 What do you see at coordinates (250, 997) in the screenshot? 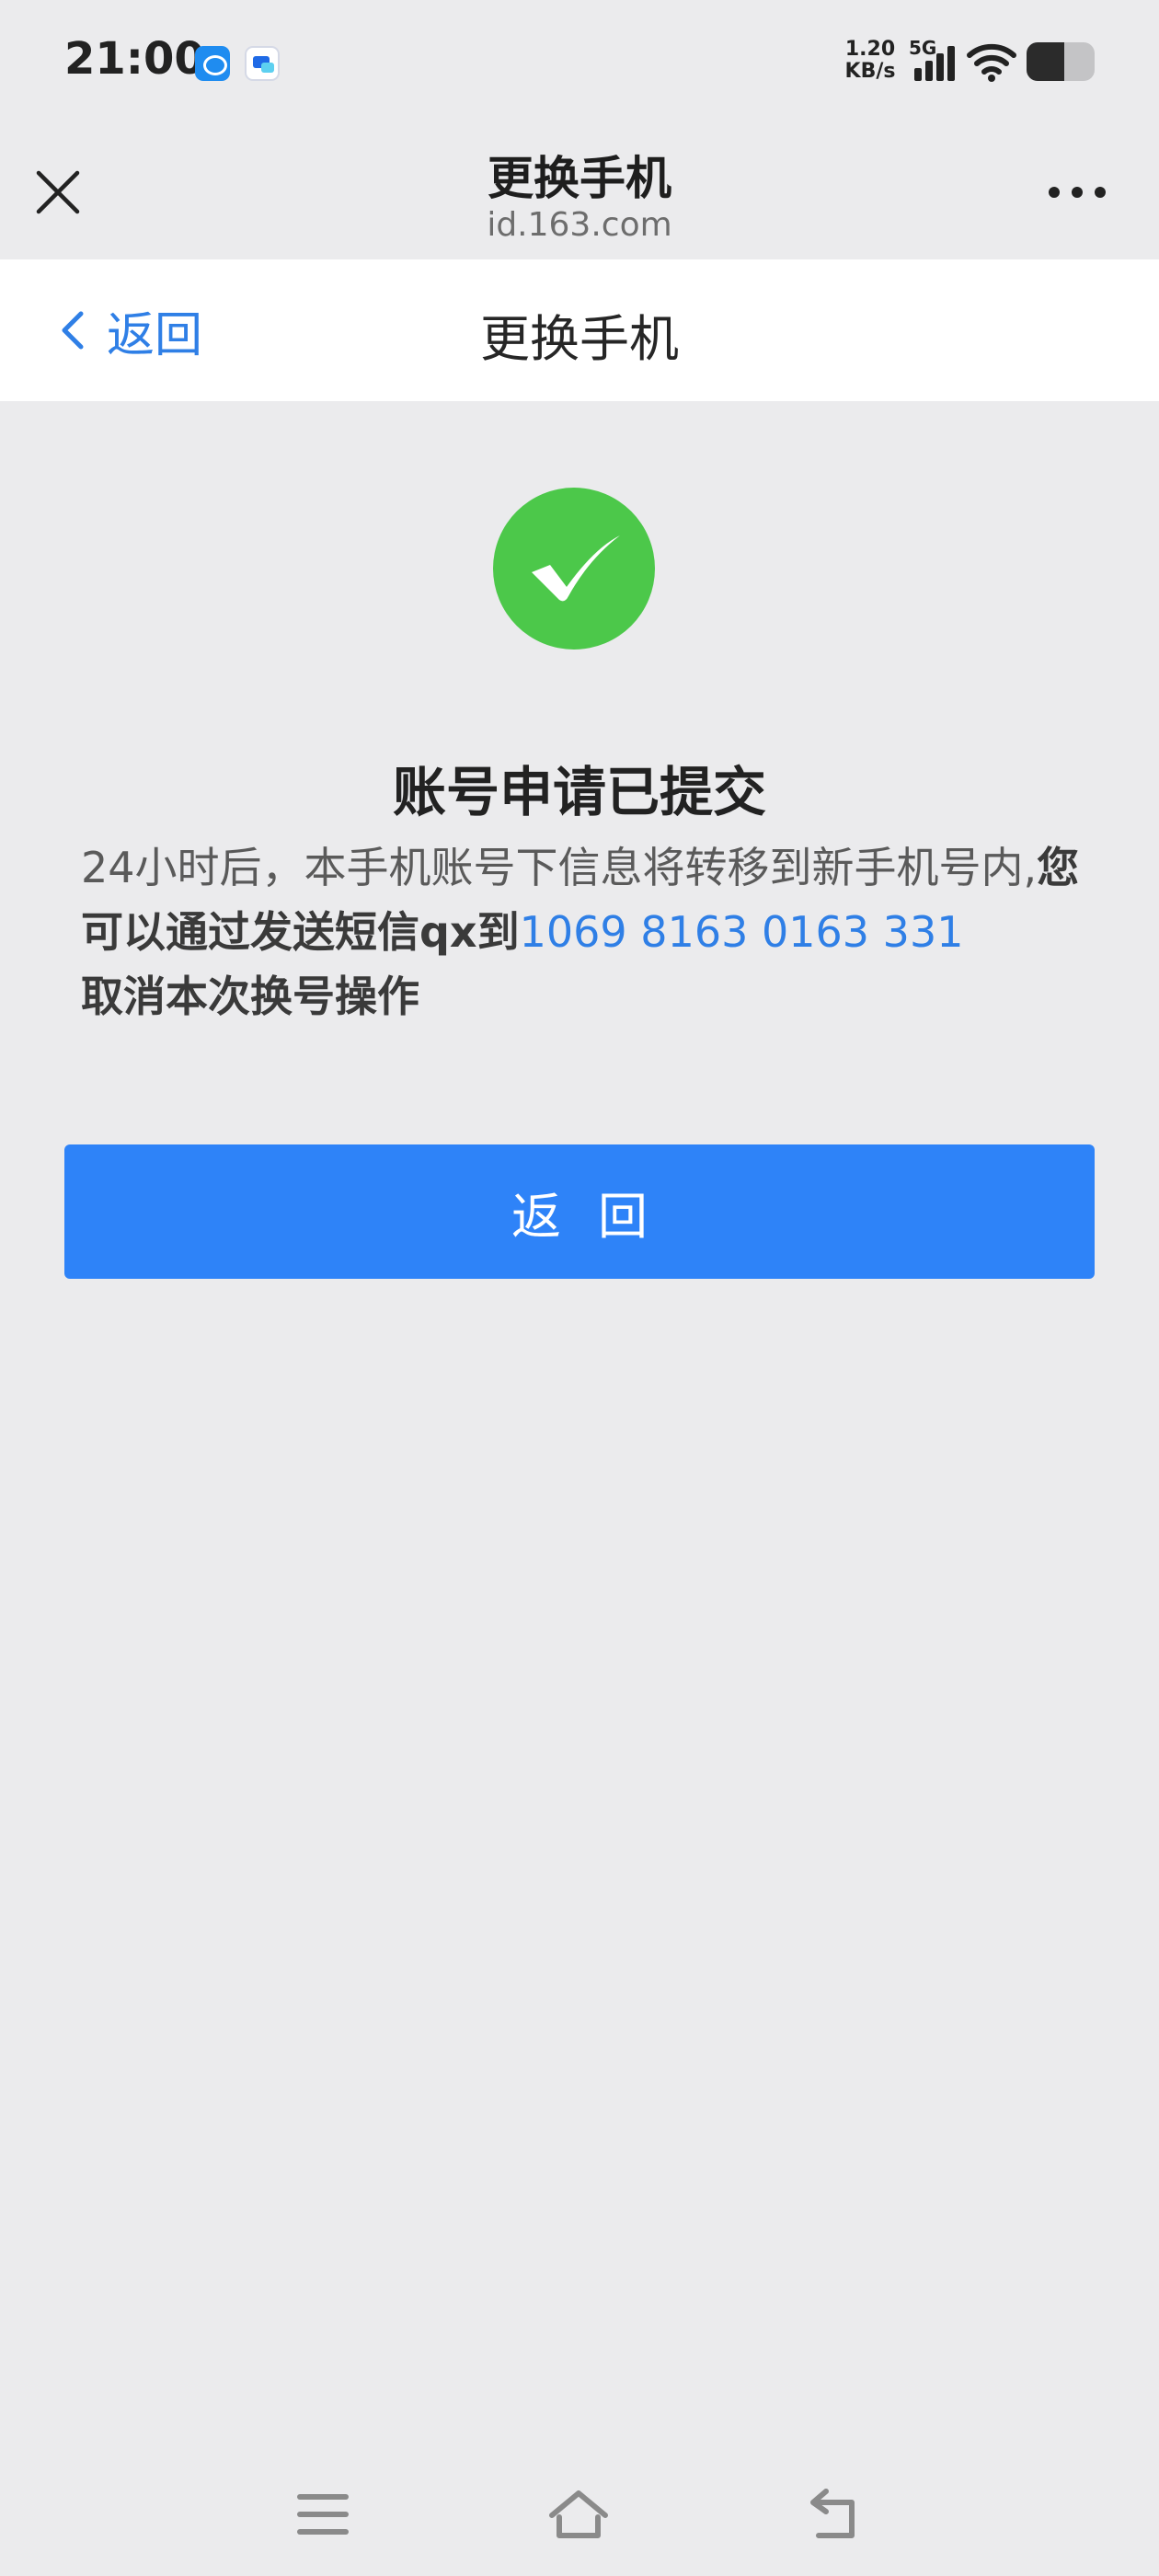
I see `message-bold-text-2: 取消本次换号操作` at bounding box center [250, 997].